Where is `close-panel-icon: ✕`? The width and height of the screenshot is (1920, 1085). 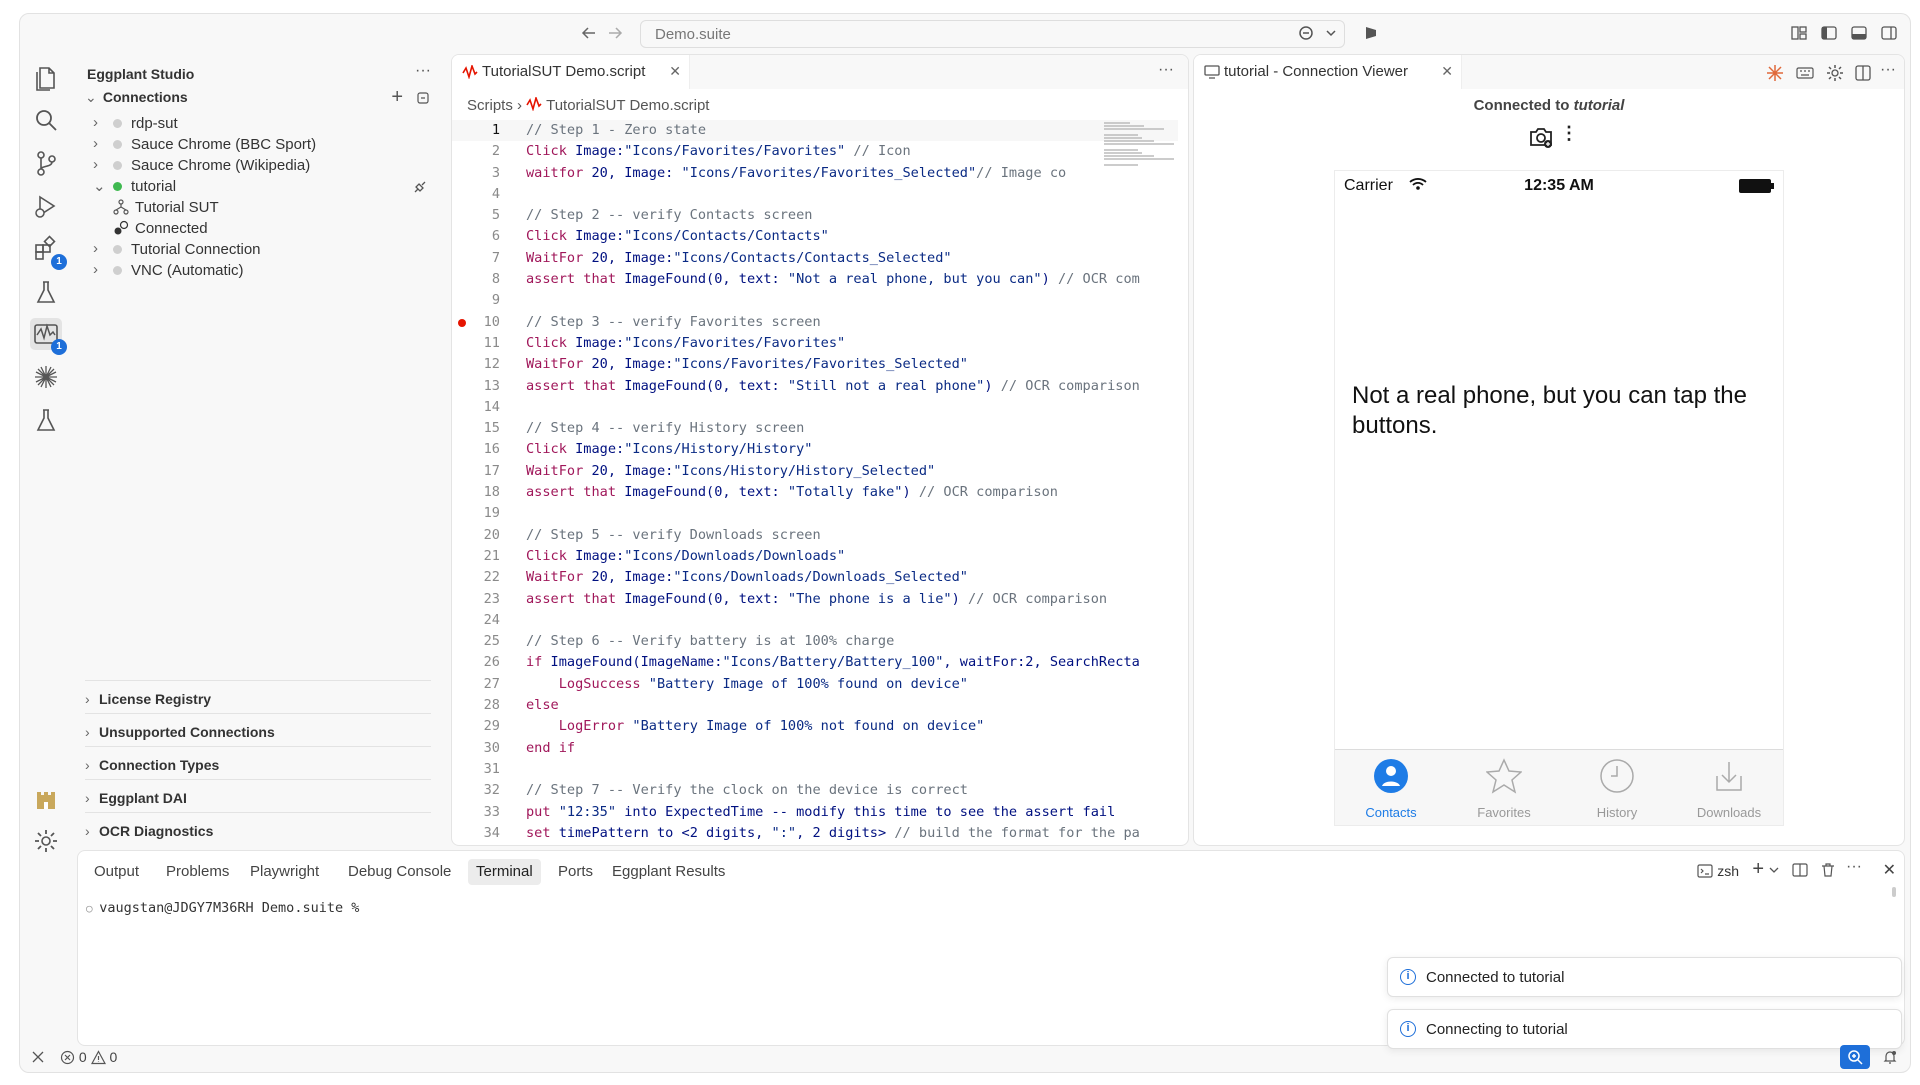
close-panel-icon: ✕ is located at coordinates (1889, 870).